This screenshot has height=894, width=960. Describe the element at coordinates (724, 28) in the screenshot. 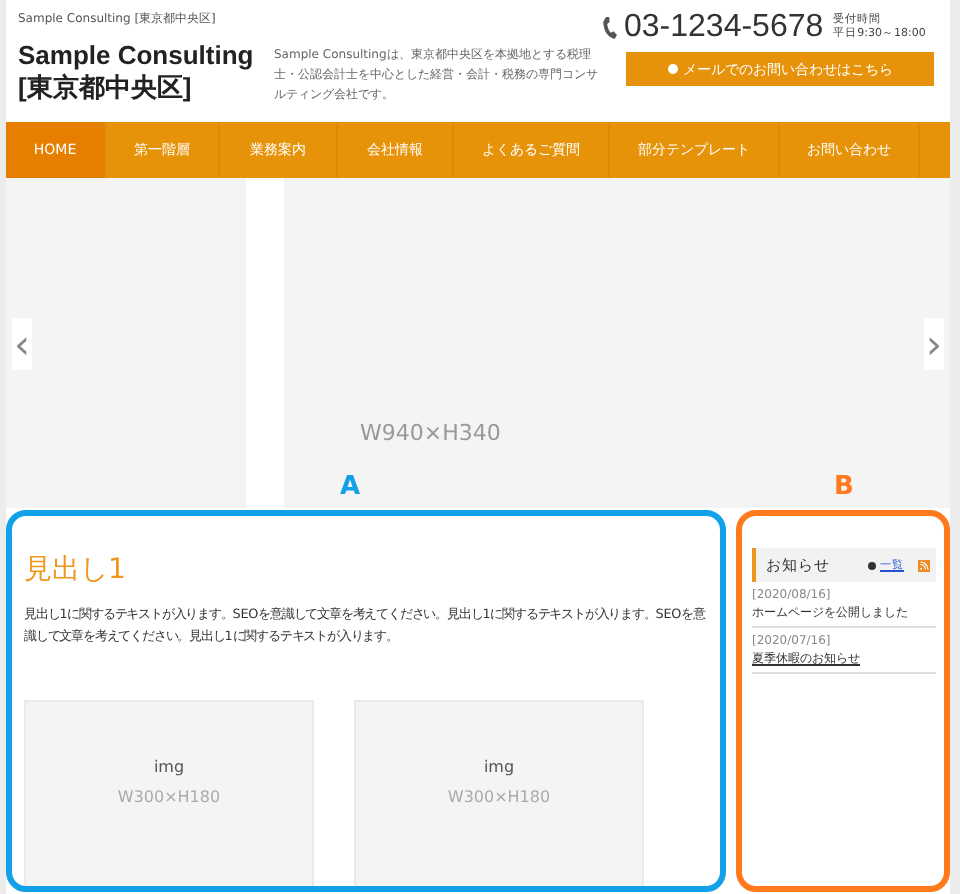

I see `phone-number: 03-1234-5678` at that location.